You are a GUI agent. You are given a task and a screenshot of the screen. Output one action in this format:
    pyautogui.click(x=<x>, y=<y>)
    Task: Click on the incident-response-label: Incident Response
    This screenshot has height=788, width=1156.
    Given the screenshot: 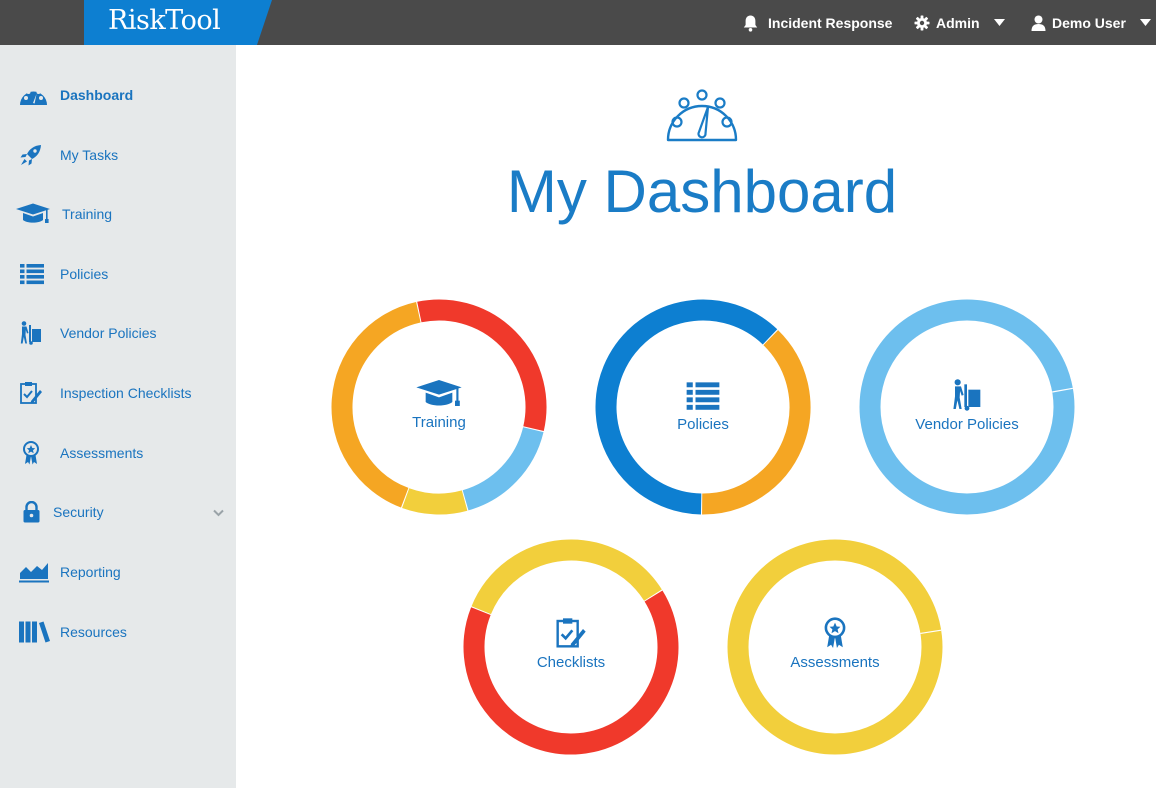 What is the action you would take?
    pyautogui.click(x=830, y=22)
    